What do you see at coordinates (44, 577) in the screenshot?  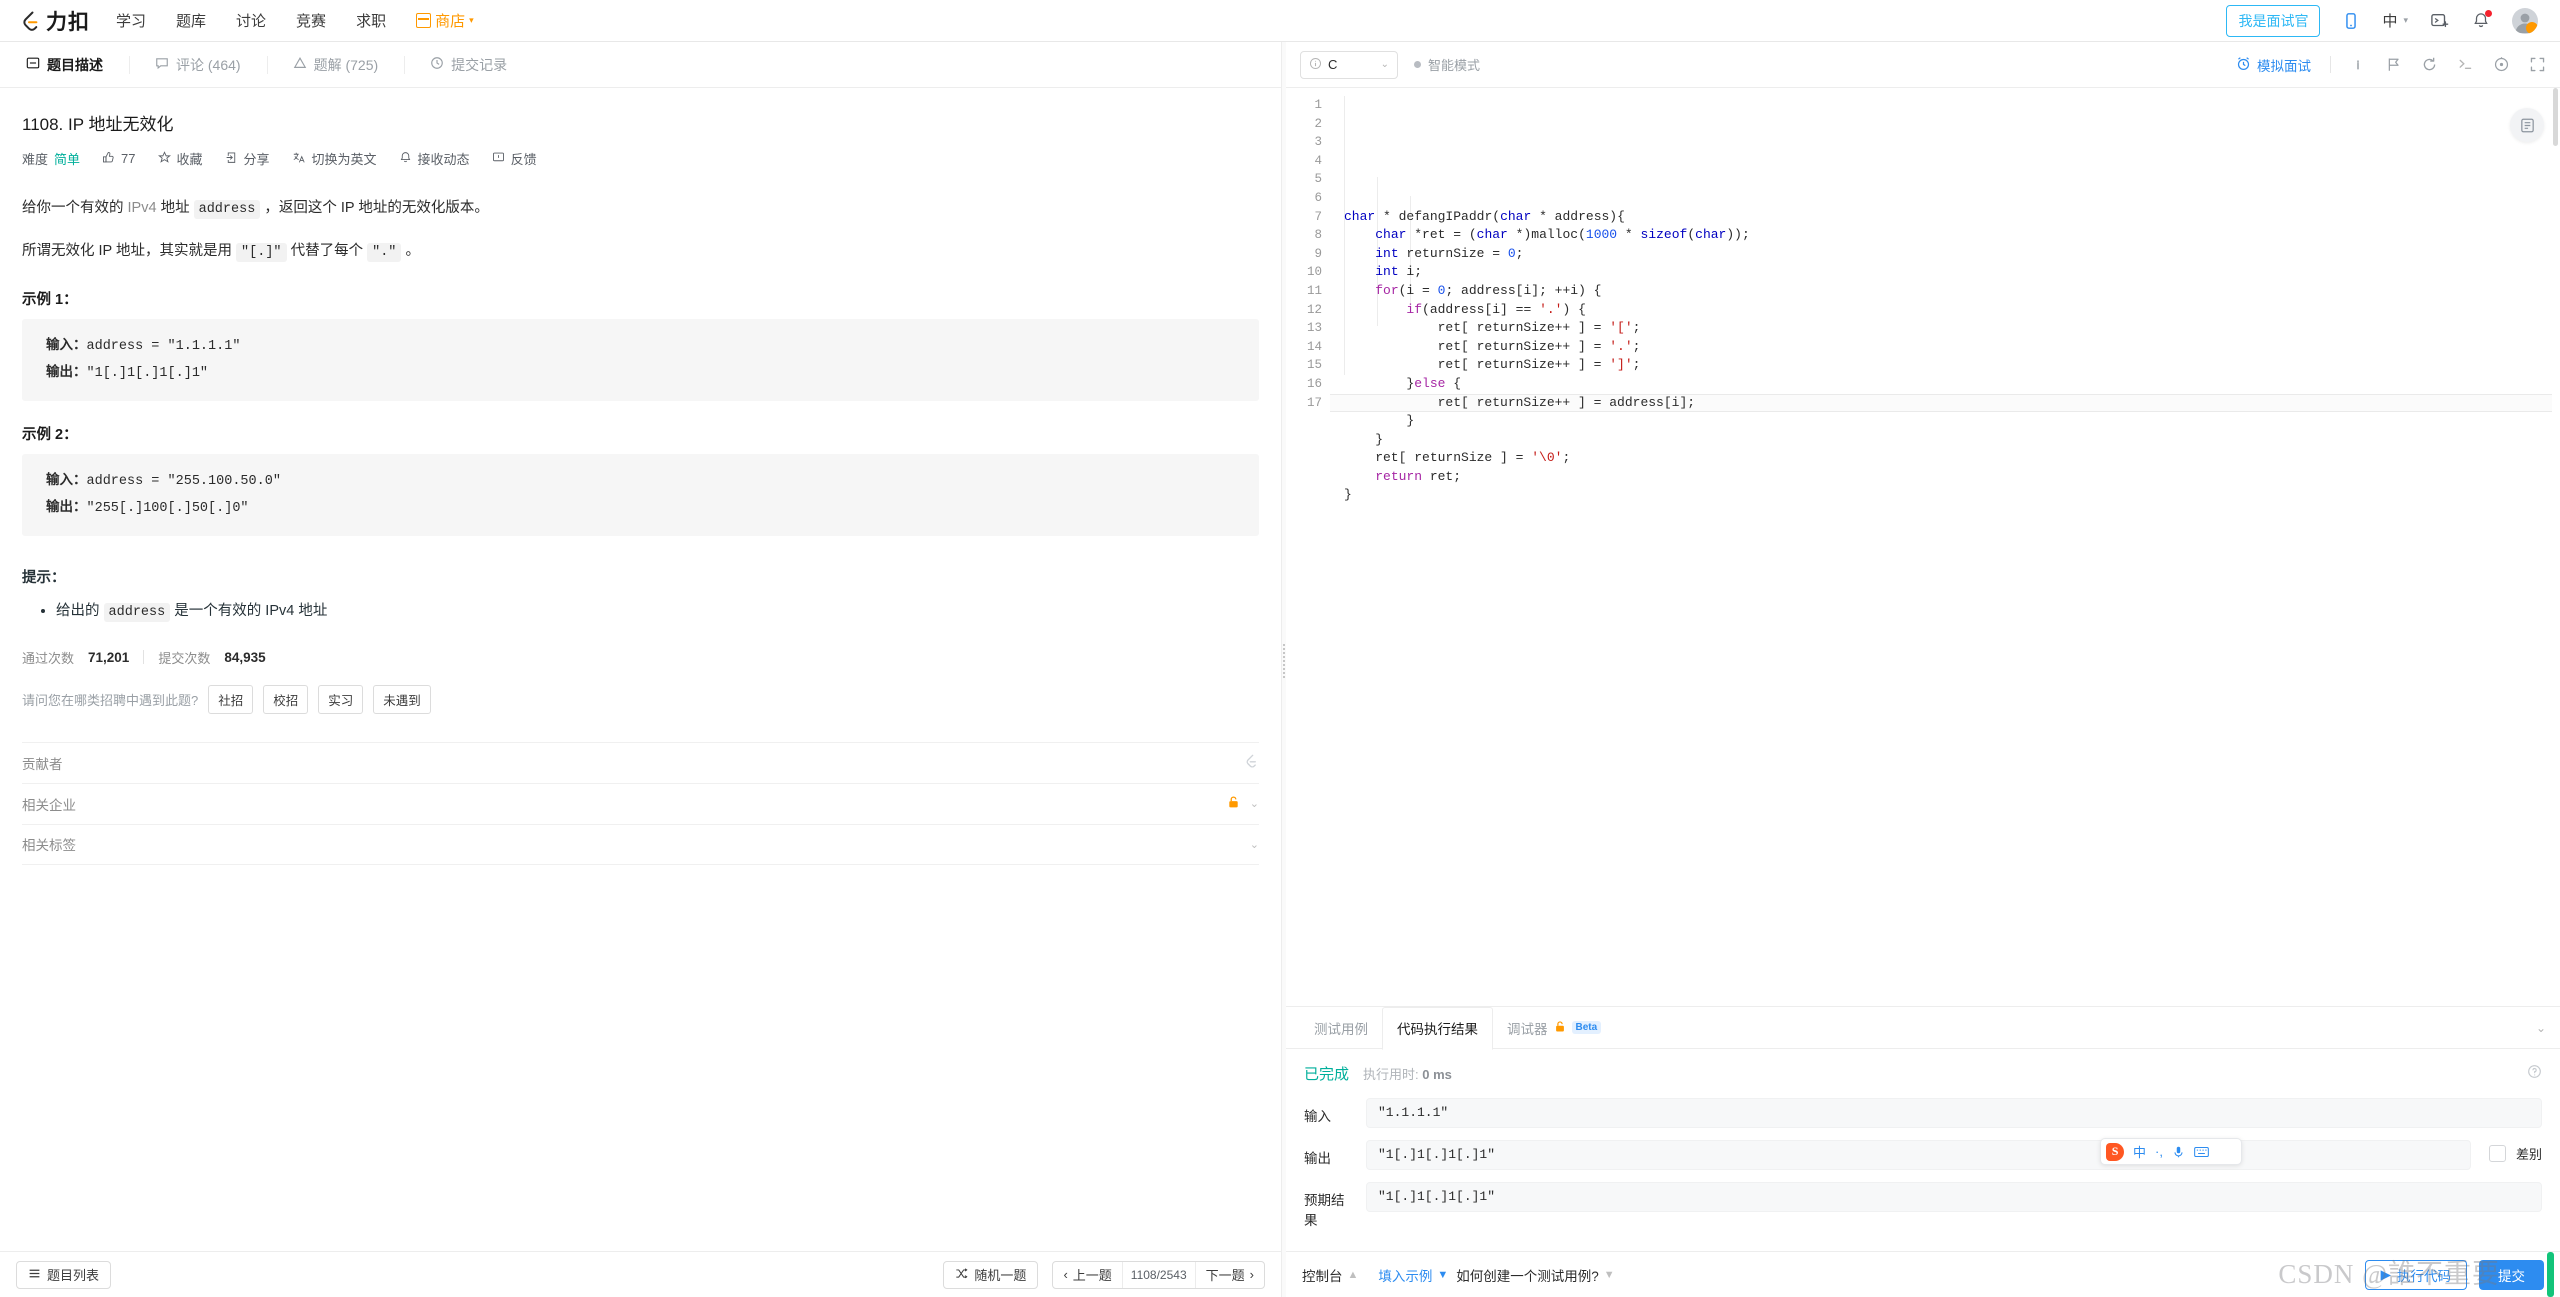 I see `hints-heading: 提示：` at bounding box center [44, 577].